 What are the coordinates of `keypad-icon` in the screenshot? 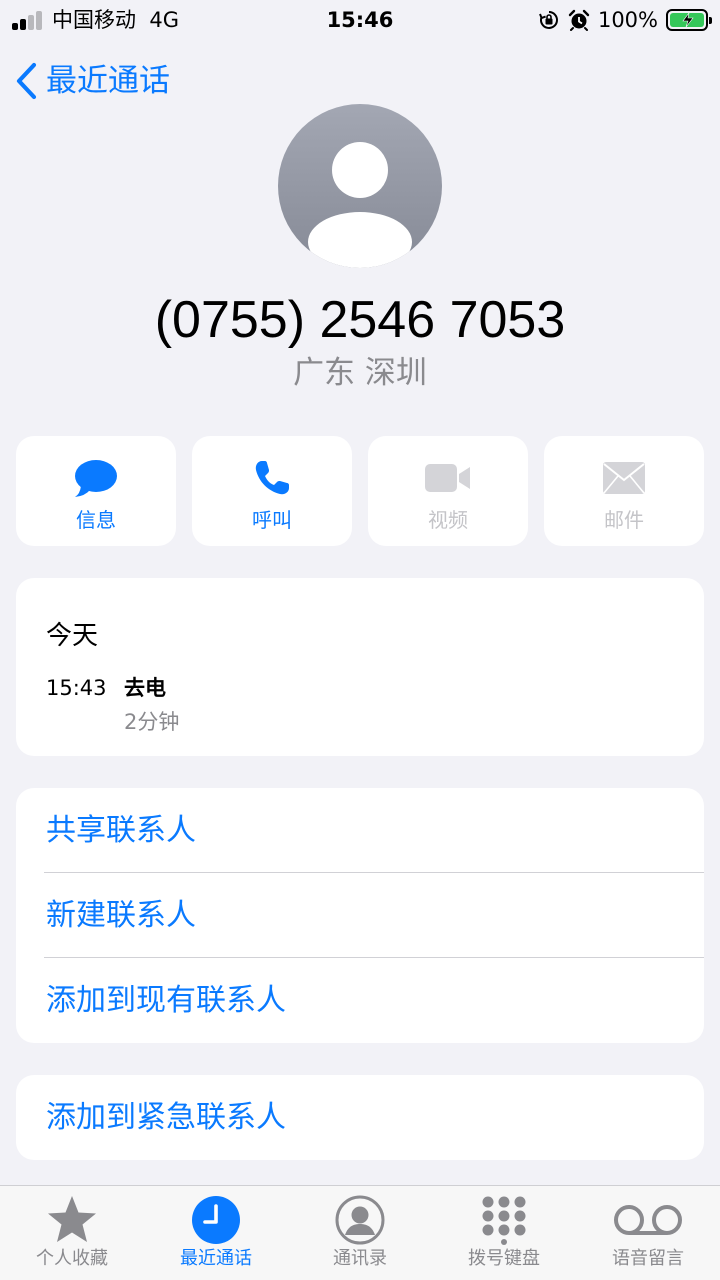 It's located at (504, 1220).